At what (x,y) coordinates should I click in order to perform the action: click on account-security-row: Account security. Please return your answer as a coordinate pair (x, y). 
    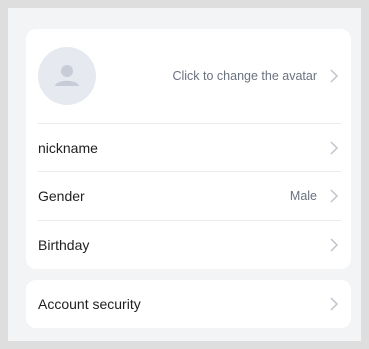
    Looking at the image, I should click on (189, 304).